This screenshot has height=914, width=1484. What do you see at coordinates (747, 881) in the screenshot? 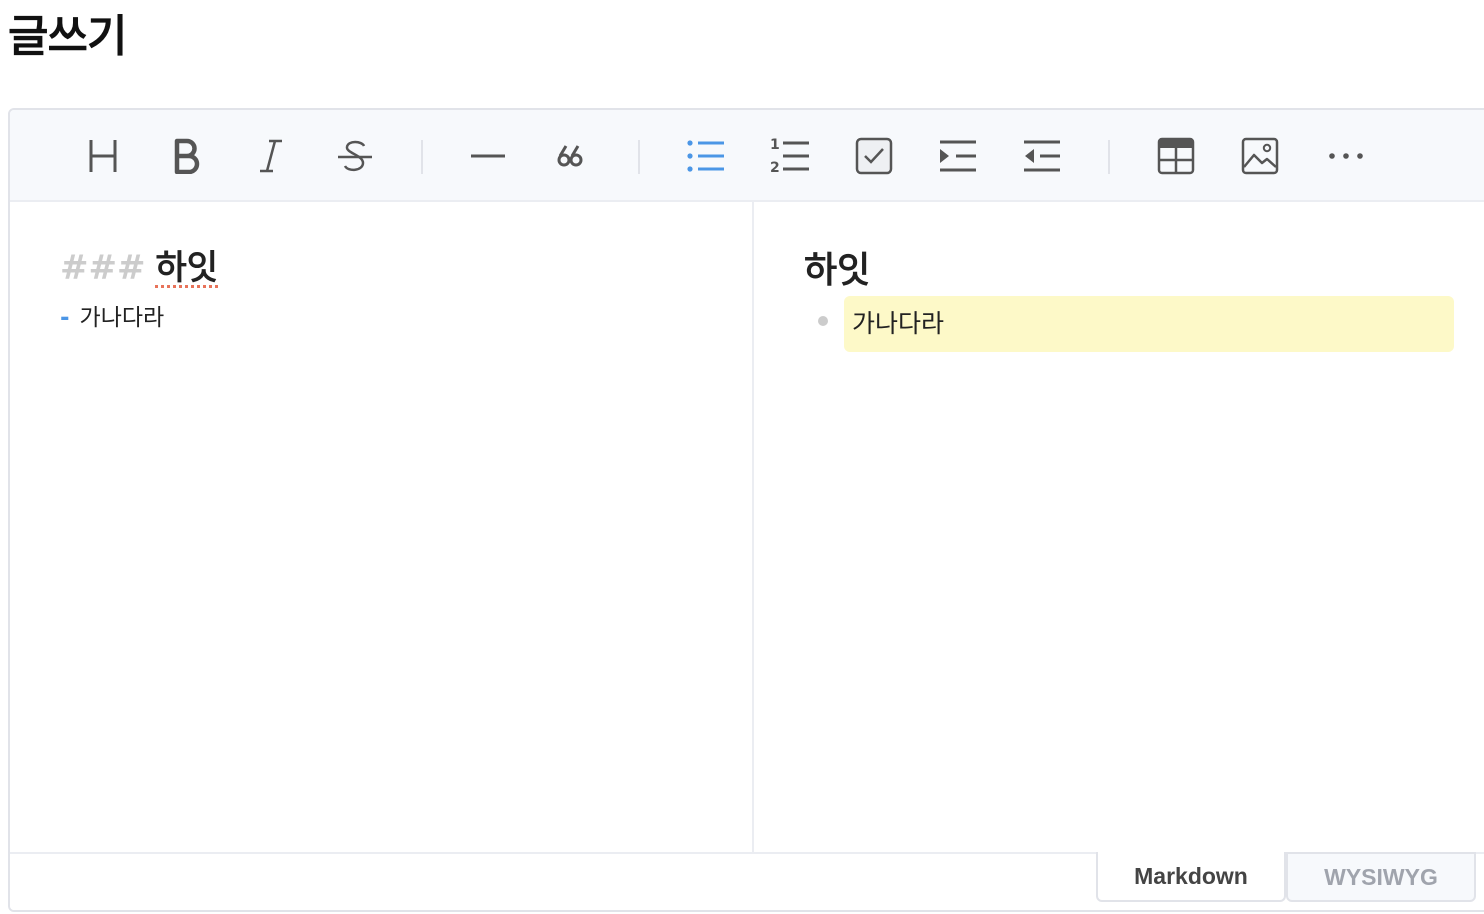
I see `mode-switch-bar: Markdown WYSIWYG` at bounding box center [747, 881].